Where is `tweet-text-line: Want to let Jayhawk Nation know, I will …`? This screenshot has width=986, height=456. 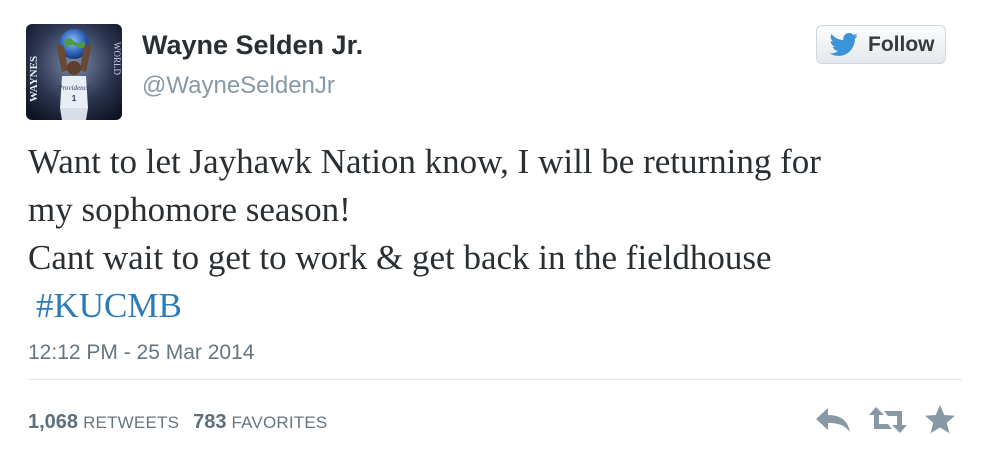
tweet-text-line: Want to let Jayhawk Nation know, I will … is located at coordinates (424, 161).